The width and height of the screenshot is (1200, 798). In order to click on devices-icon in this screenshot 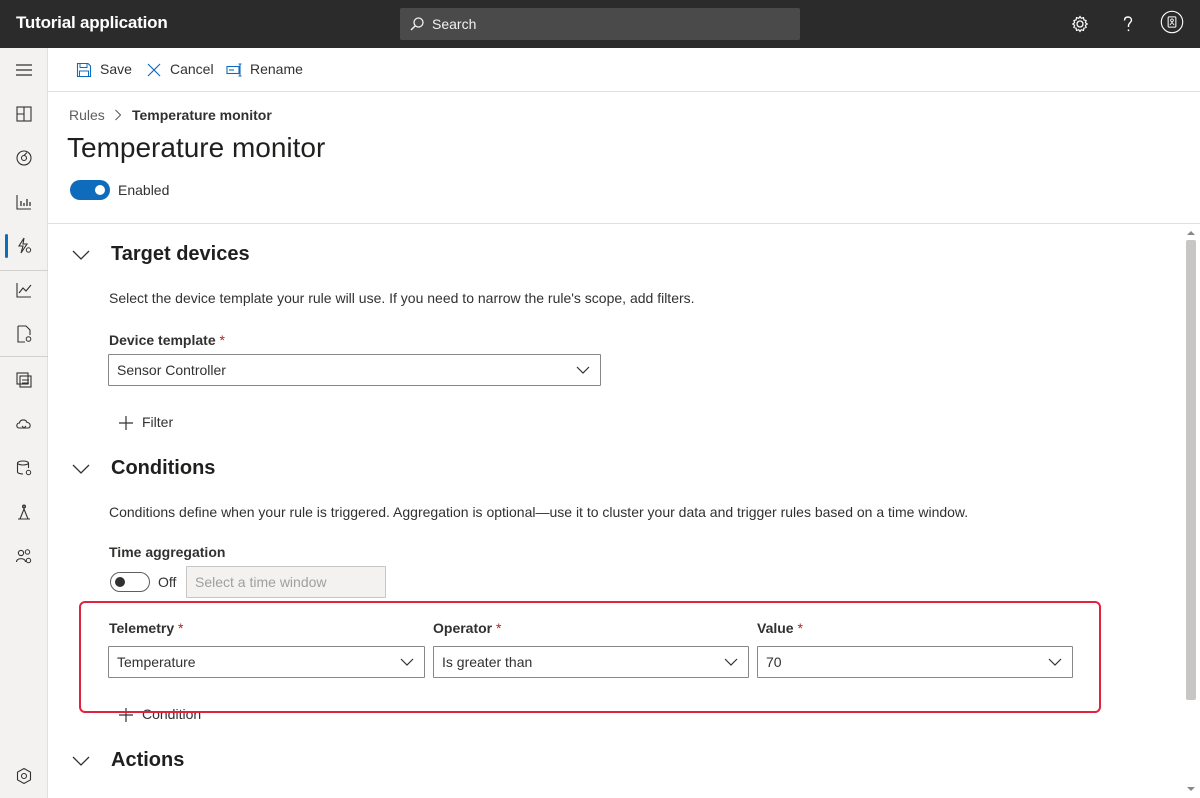, I will do `click(24, 158)`.